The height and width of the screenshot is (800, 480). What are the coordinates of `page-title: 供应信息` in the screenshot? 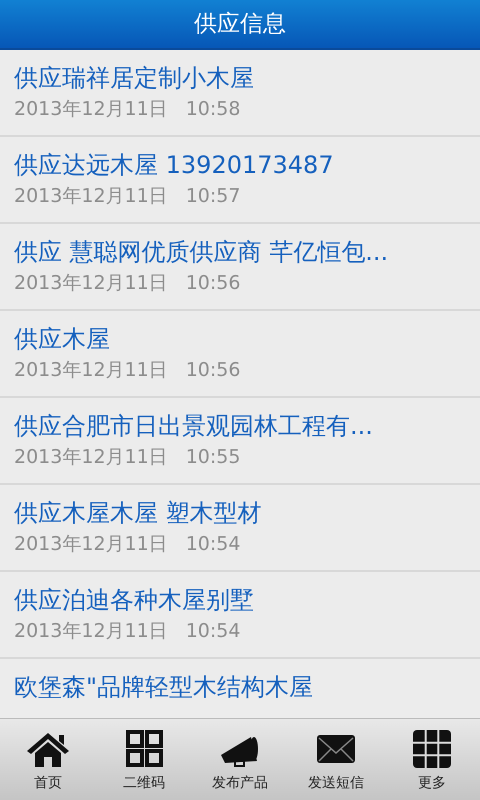 It's located at (240, 24).